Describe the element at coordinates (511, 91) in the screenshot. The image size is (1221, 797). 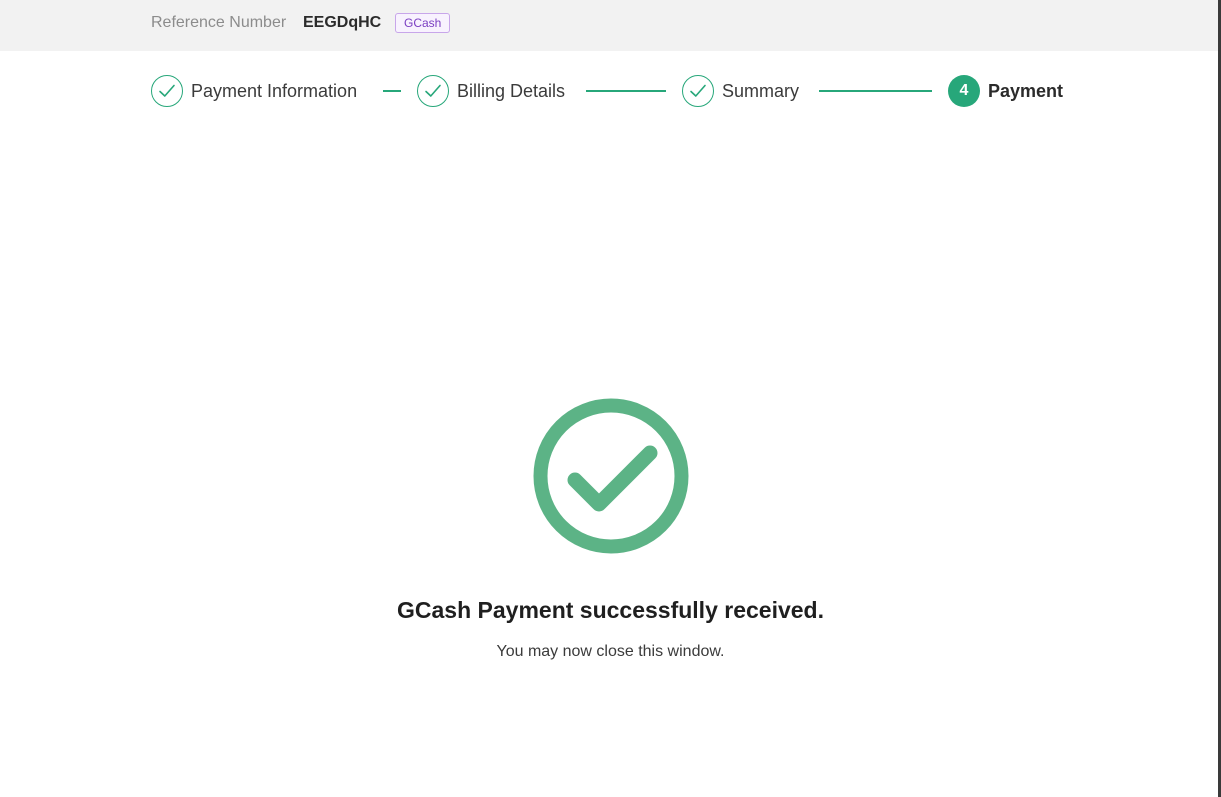
I see `step-billing-details: Billing Details` at that location.